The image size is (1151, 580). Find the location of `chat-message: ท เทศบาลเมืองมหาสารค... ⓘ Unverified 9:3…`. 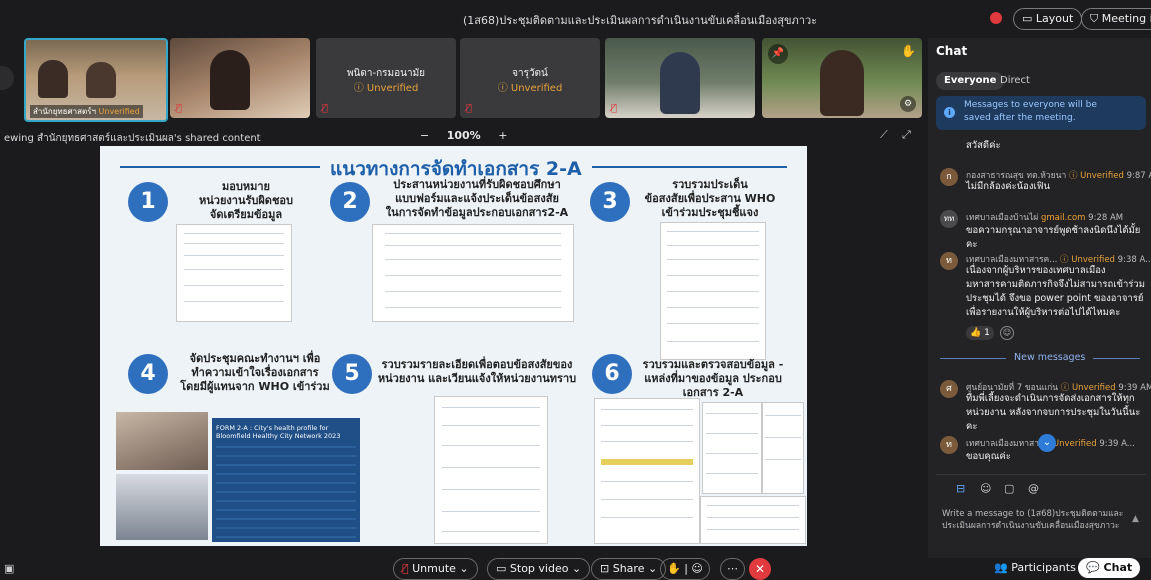

chat-message: ท เทศบาลเมืองมหาสารค... ⓘ Unverified 9:3… is located at coordinates (1045, 299).